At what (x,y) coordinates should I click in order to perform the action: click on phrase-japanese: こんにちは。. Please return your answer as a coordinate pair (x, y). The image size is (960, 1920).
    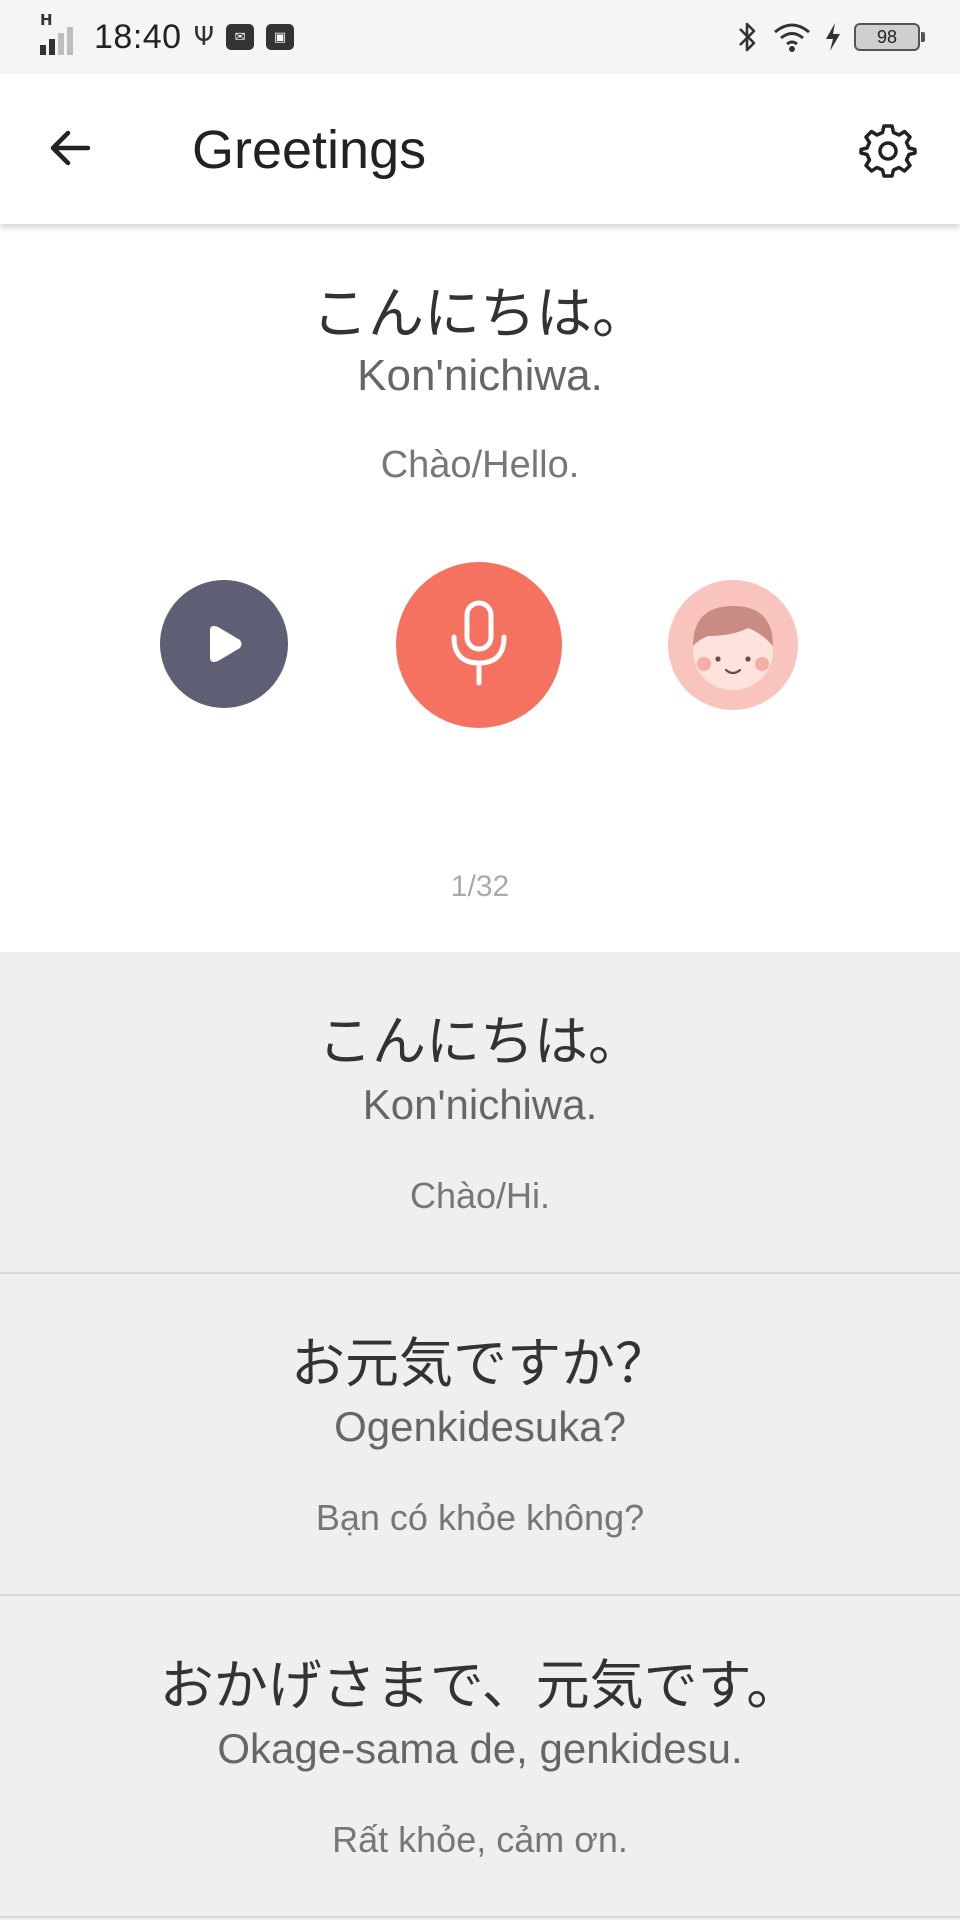
    Looking at the image, I should click on (480, 1041).